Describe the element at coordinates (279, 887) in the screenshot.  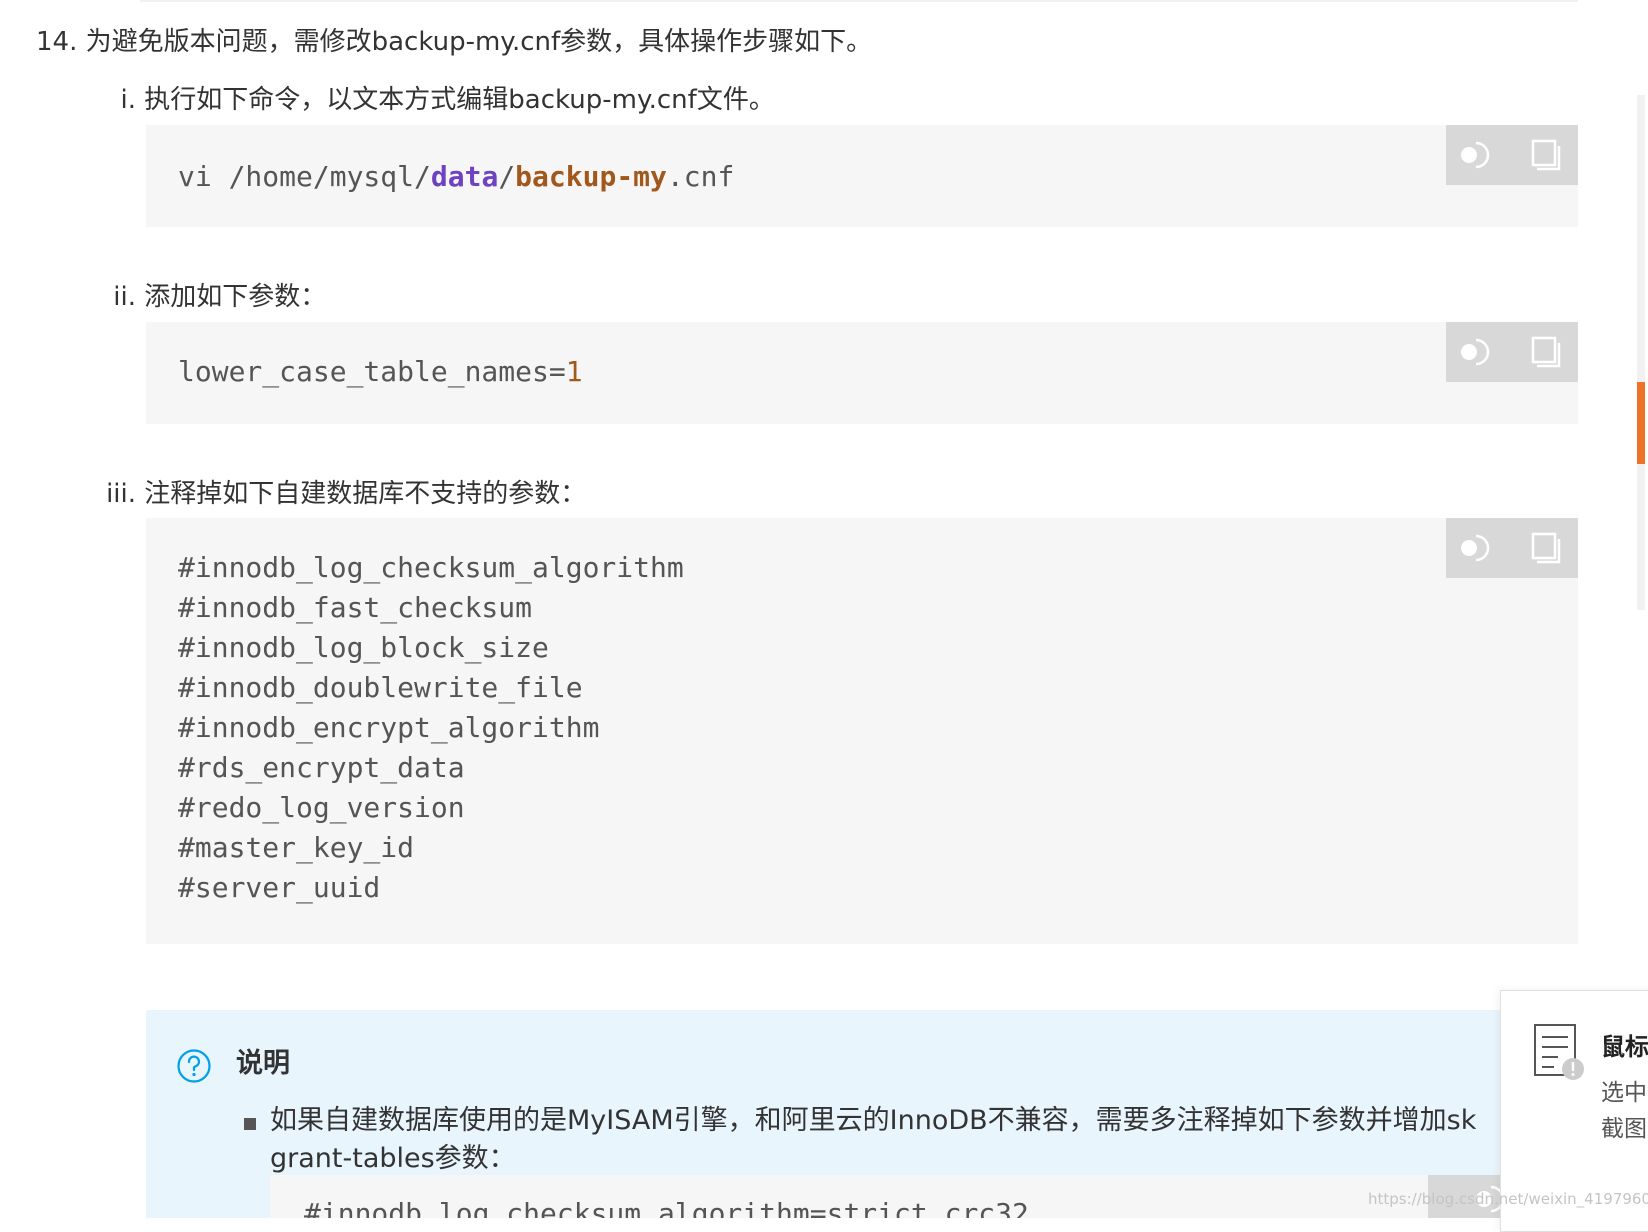
I see `code-line: #server_uuid` at that location.